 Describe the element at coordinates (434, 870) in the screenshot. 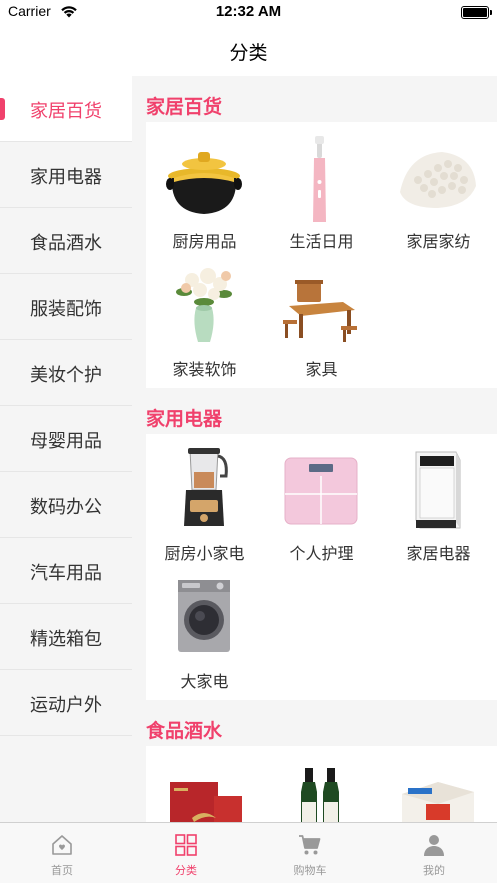

I see `tab-label: 我的` at that location.